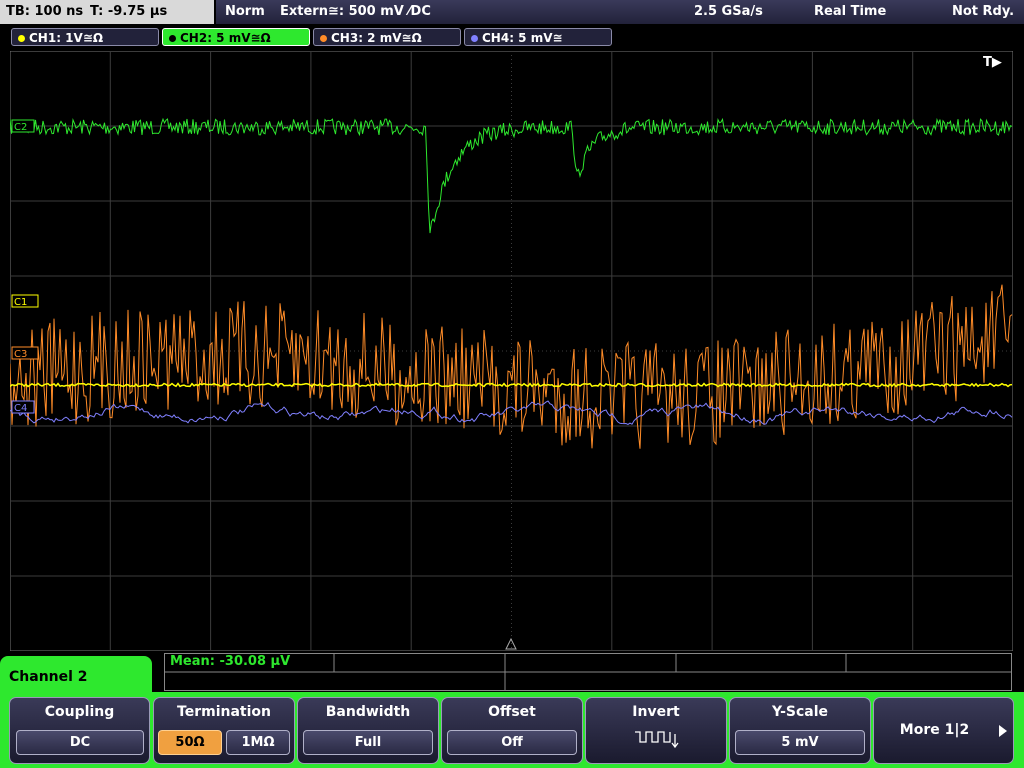  What do you see at coordinates (657, 740) in the screenshot?
I see `inverted-square-wave-icon` at bounding box center [657, 740].